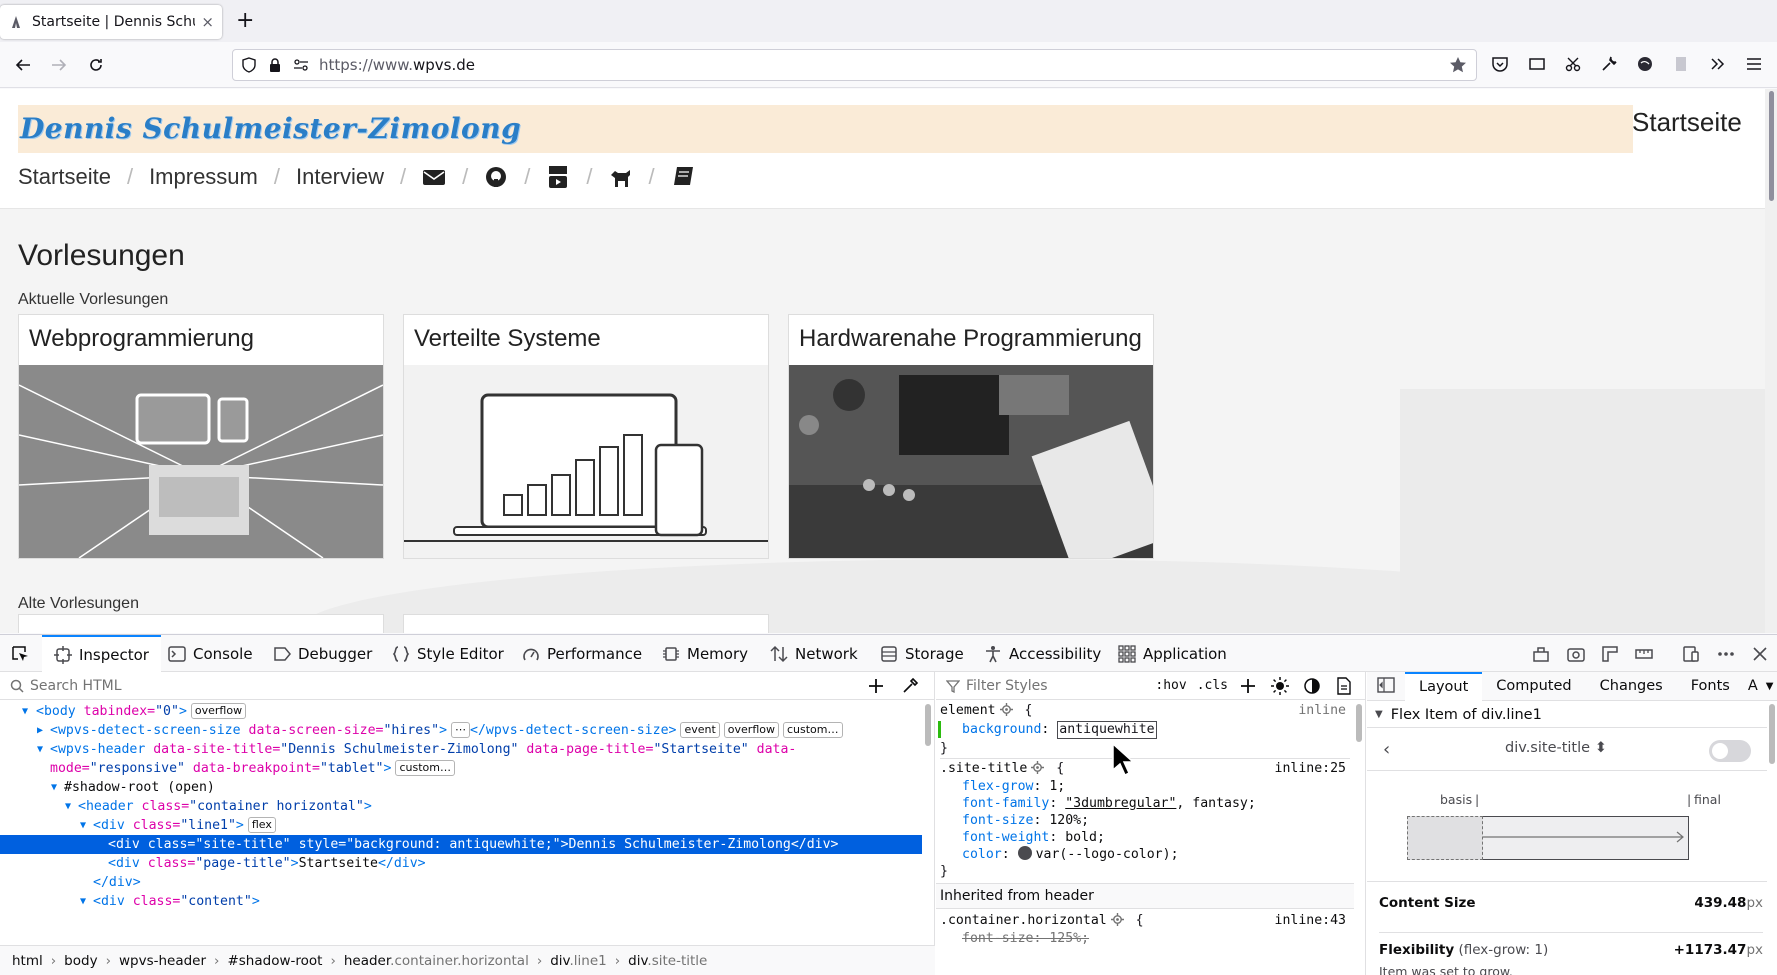 This screenshot has width=1777, height=975. Describe the element at coordinates (203, 177) in the screenshot. I see `nav-link-impressum: Impressum` at that location.